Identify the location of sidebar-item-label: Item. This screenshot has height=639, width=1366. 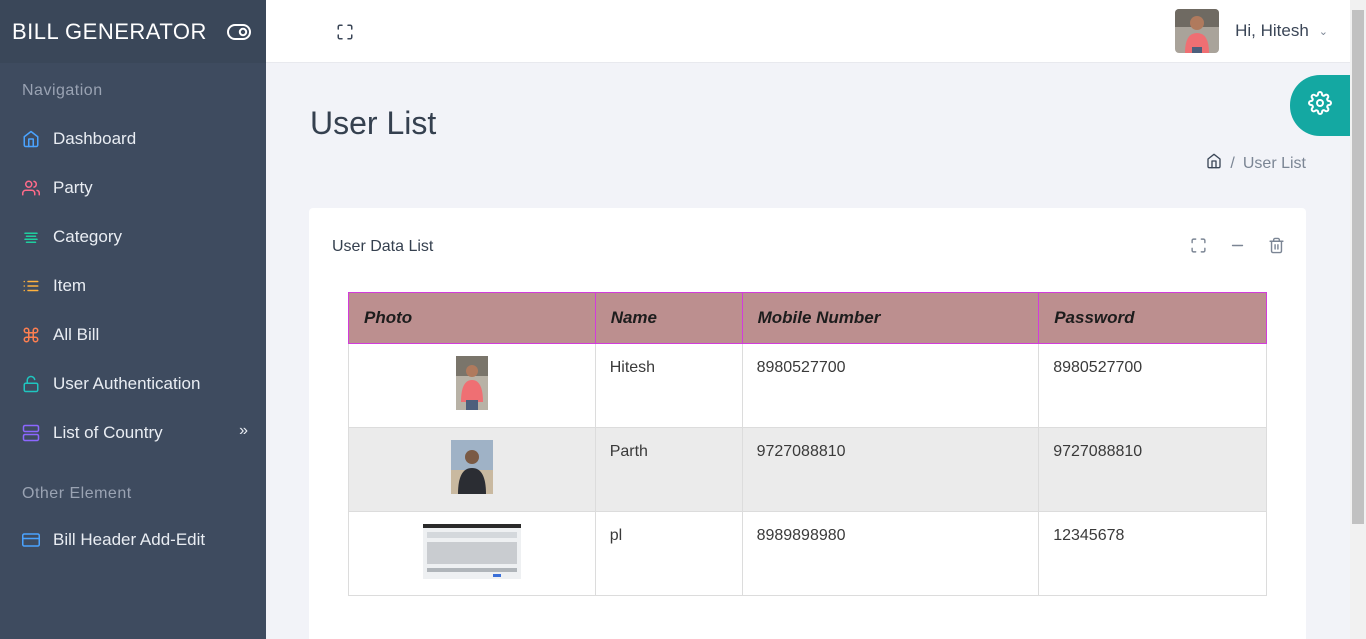
(70, 285).